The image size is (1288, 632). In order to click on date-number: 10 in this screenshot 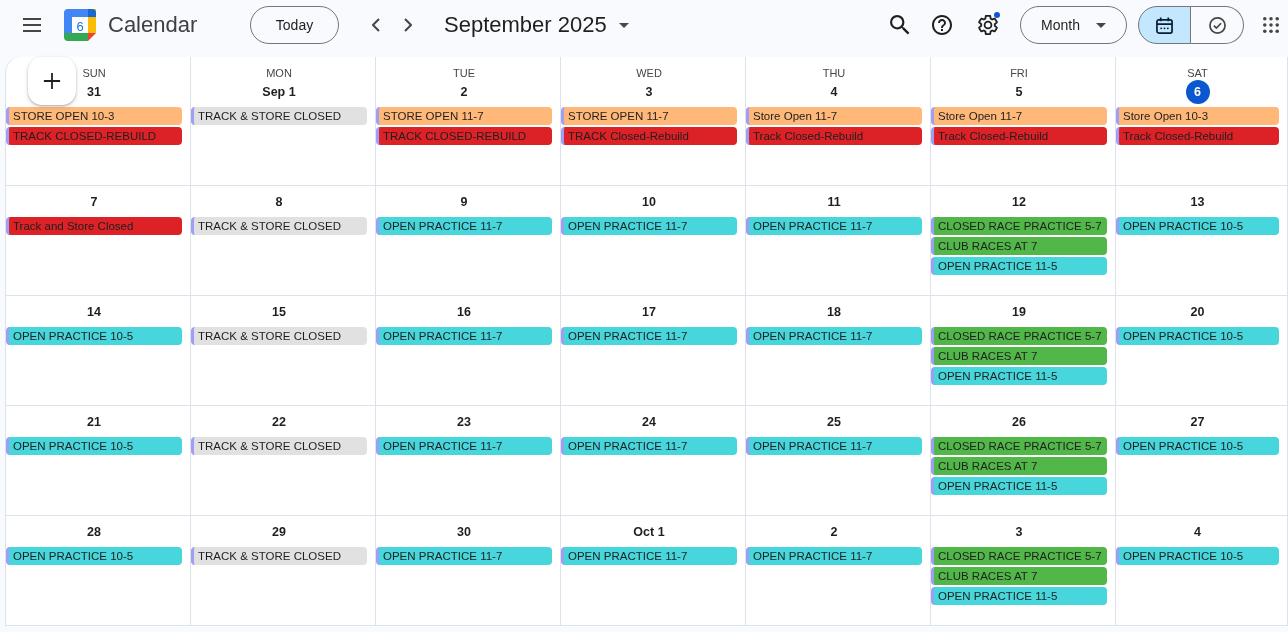, I will do `click(649, 202)`.